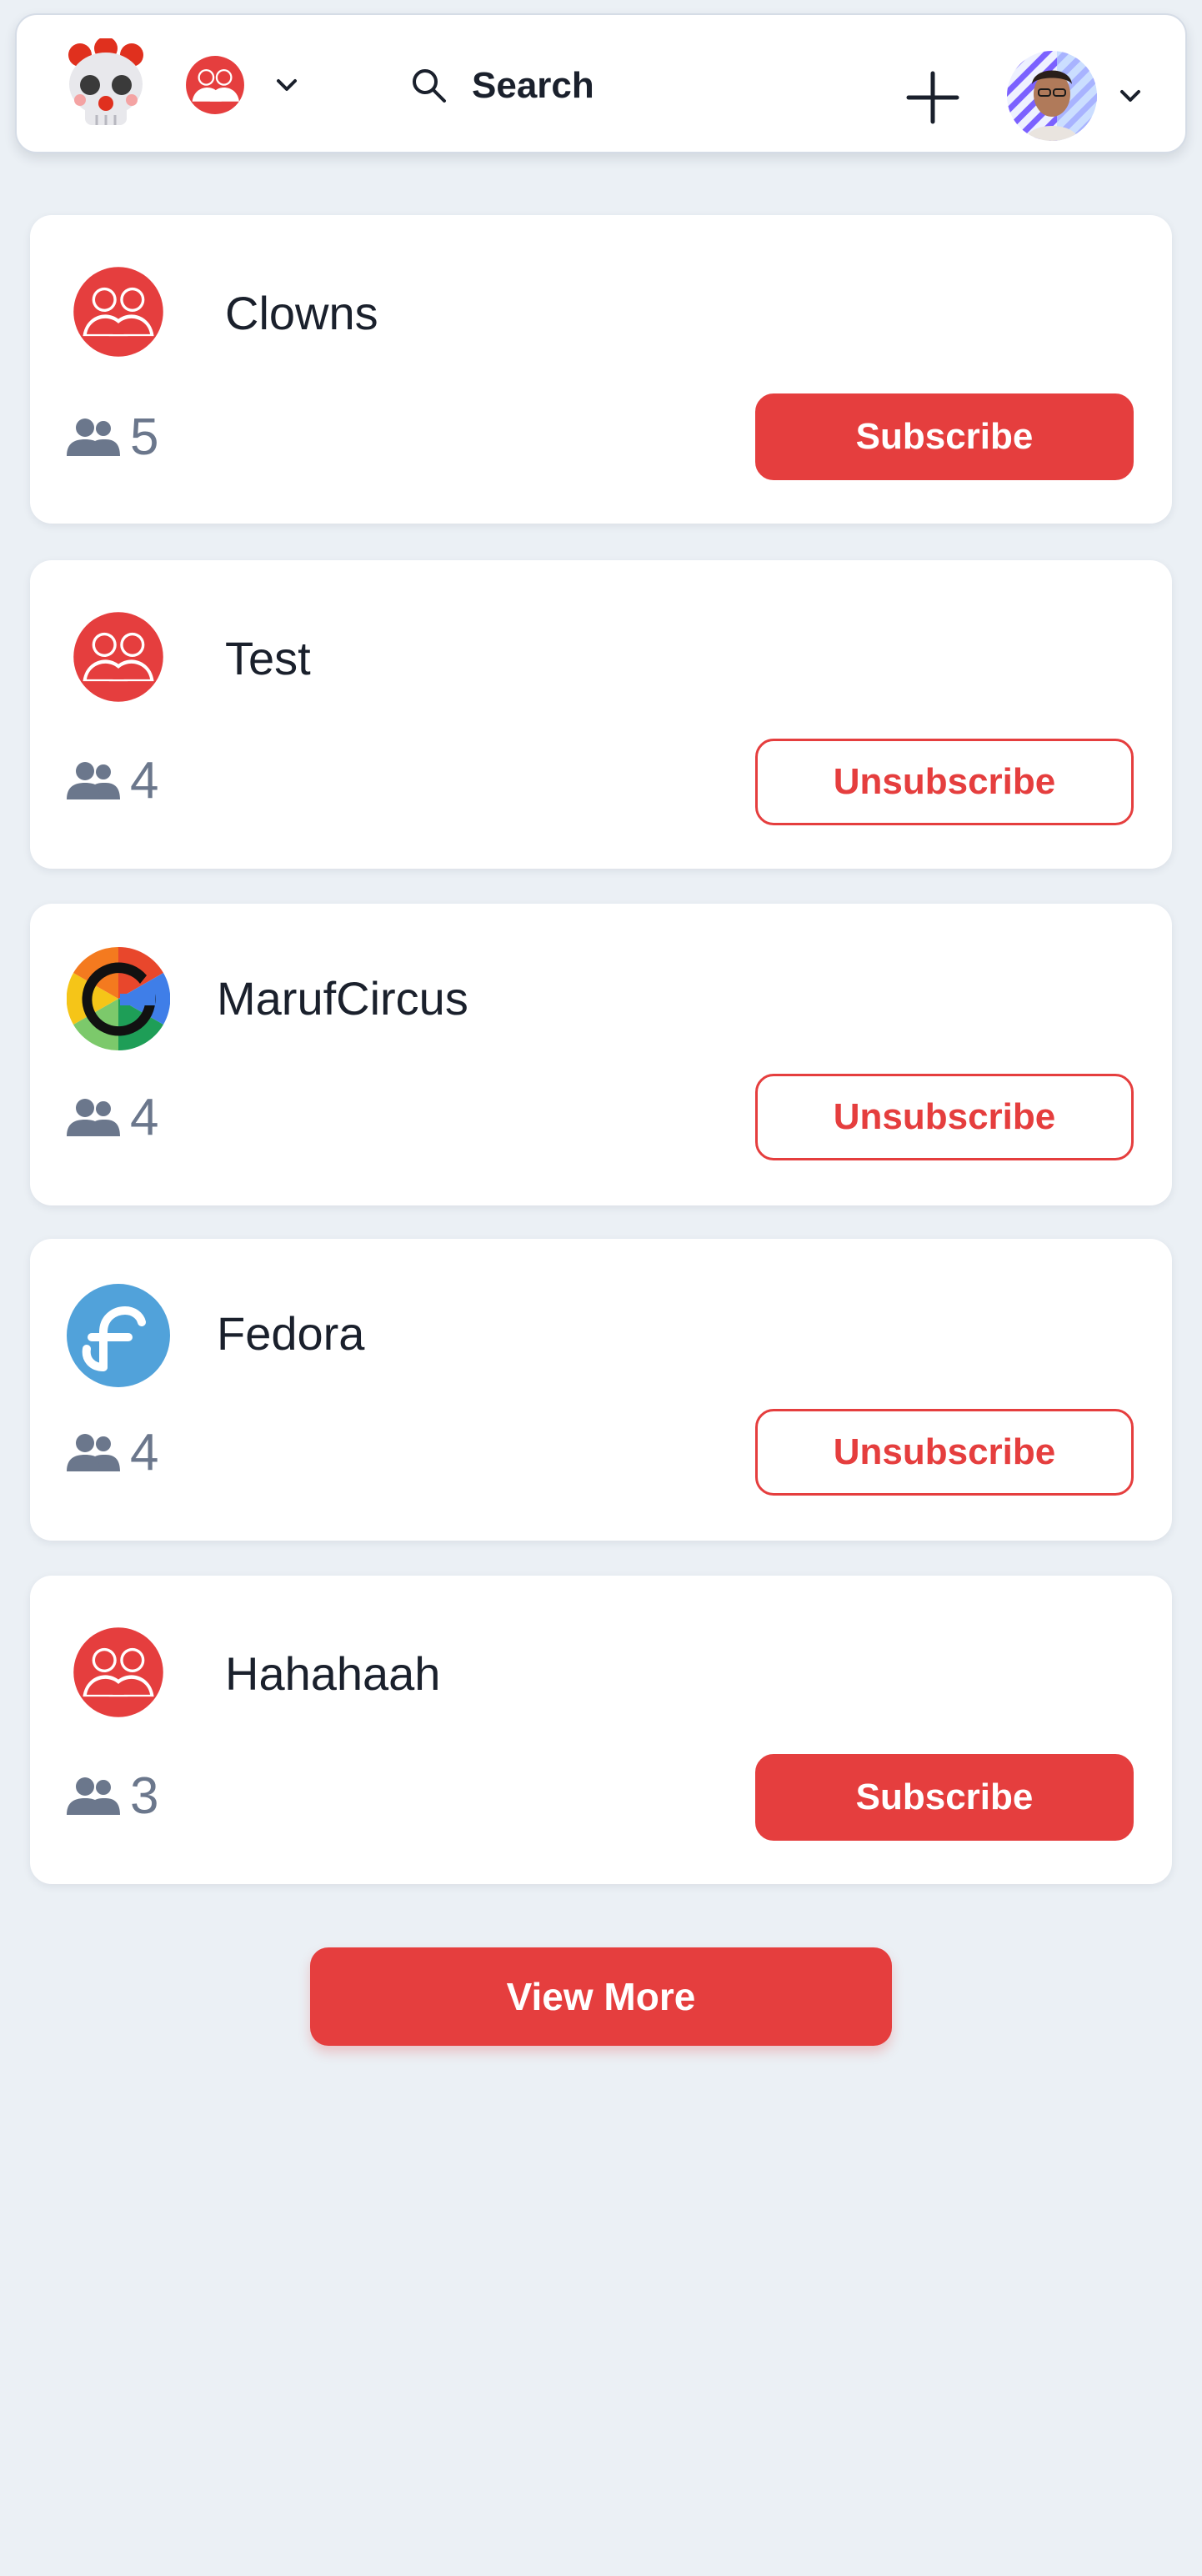  Describe the element at coordinates (429, 86) in the screenshot. I see `search-icon` at that location.